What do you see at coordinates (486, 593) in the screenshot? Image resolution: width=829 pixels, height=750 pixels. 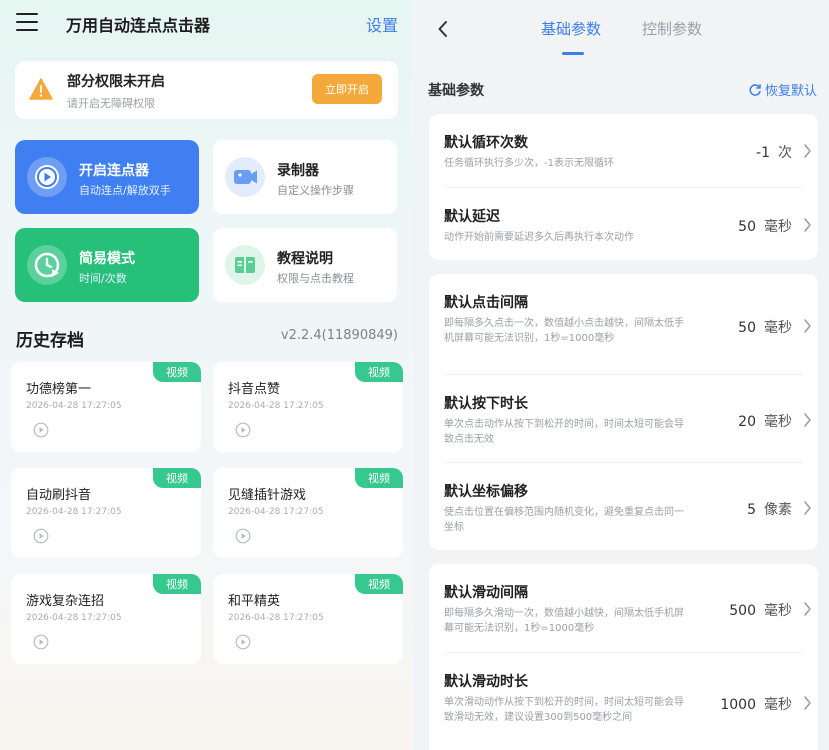 I see `setting-title: 默认滑动间隔` at bounding box center [486, 593].